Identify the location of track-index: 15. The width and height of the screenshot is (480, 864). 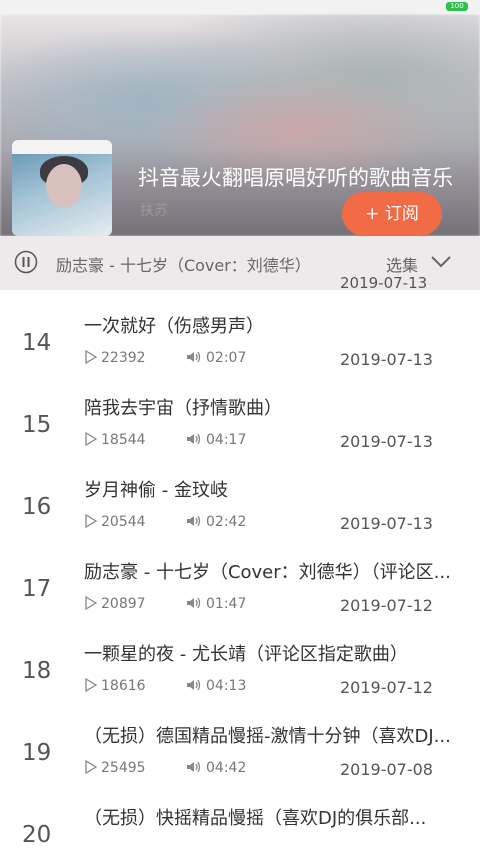
(37, 425).